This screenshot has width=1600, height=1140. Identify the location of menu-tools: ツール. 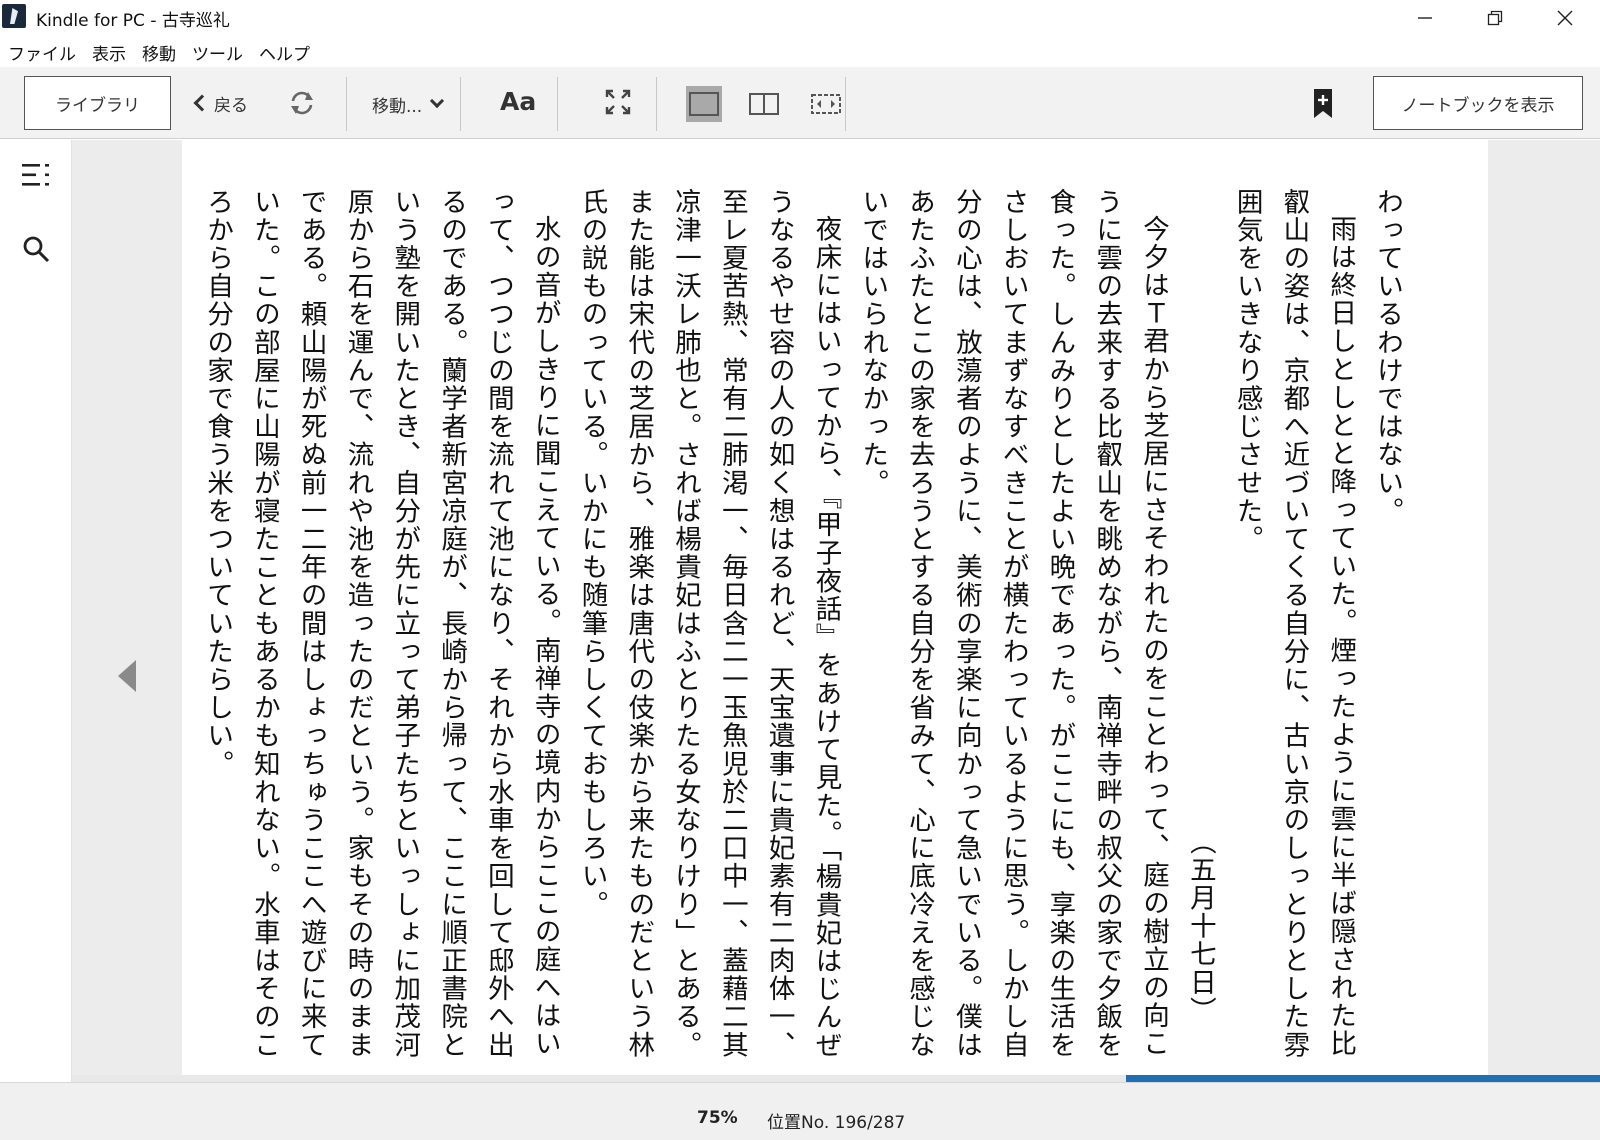
(217, 51).